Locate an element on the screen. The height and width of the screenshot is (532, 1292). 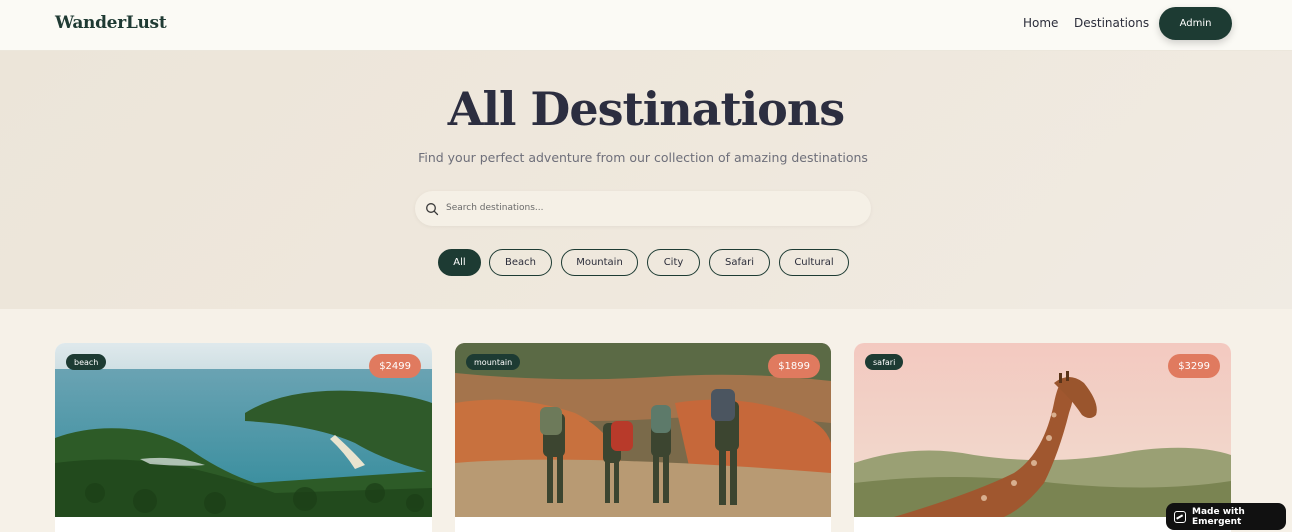
top-nav-bar: WanderLust Home Destinations Admin is located at coordinates (646, 25).